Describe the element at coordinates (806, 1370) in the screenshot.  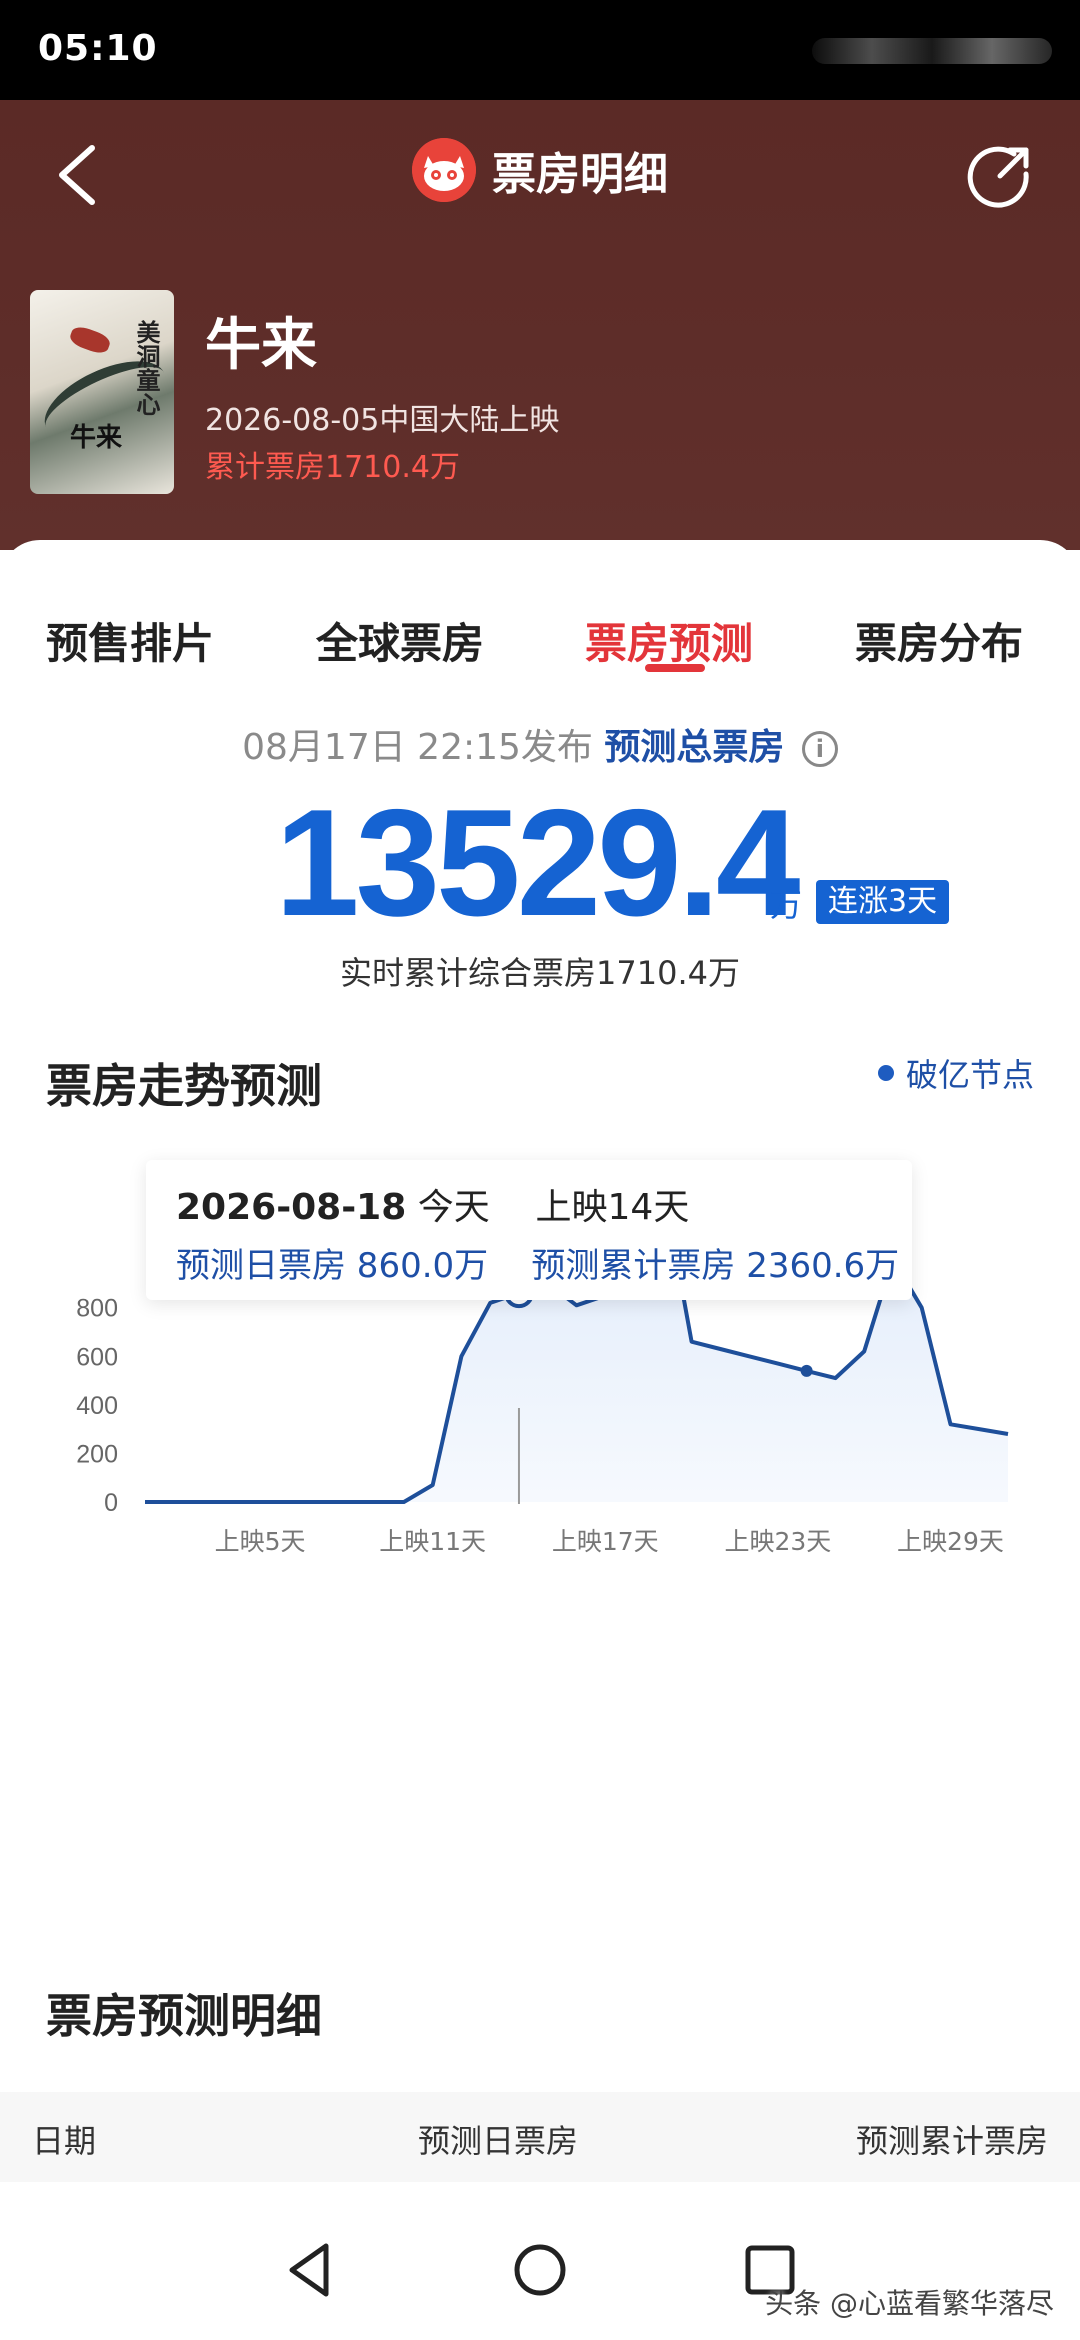
I see `milestone-point` at that location.